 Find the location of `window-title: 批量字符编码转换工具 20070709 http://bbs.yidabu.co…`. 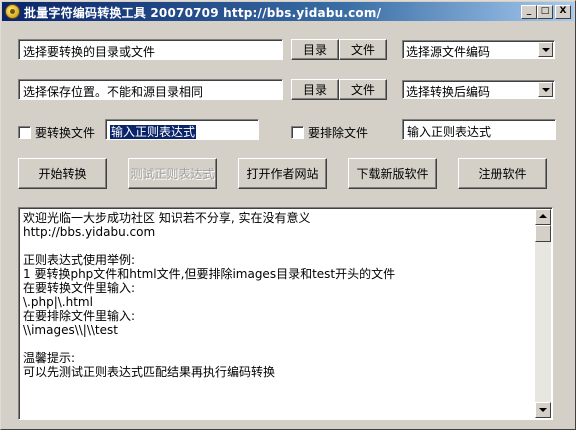

window-title: 批量字符编码转换工具 20070709 http://bbs.yidabu.co… is located at coordinates (203, 13).